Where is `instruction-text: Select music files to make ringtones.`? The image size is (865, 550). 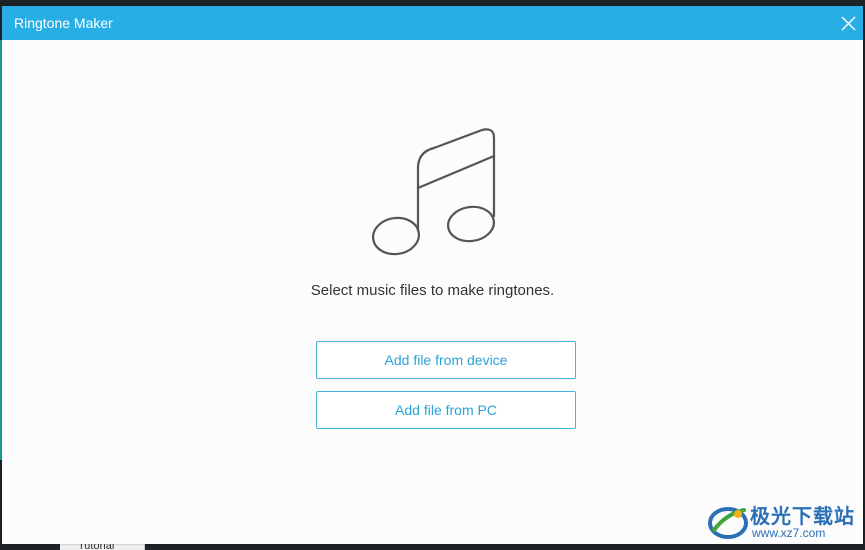 instruction-text: Select music files to make ringtones. is located at coordinates (432, 290).